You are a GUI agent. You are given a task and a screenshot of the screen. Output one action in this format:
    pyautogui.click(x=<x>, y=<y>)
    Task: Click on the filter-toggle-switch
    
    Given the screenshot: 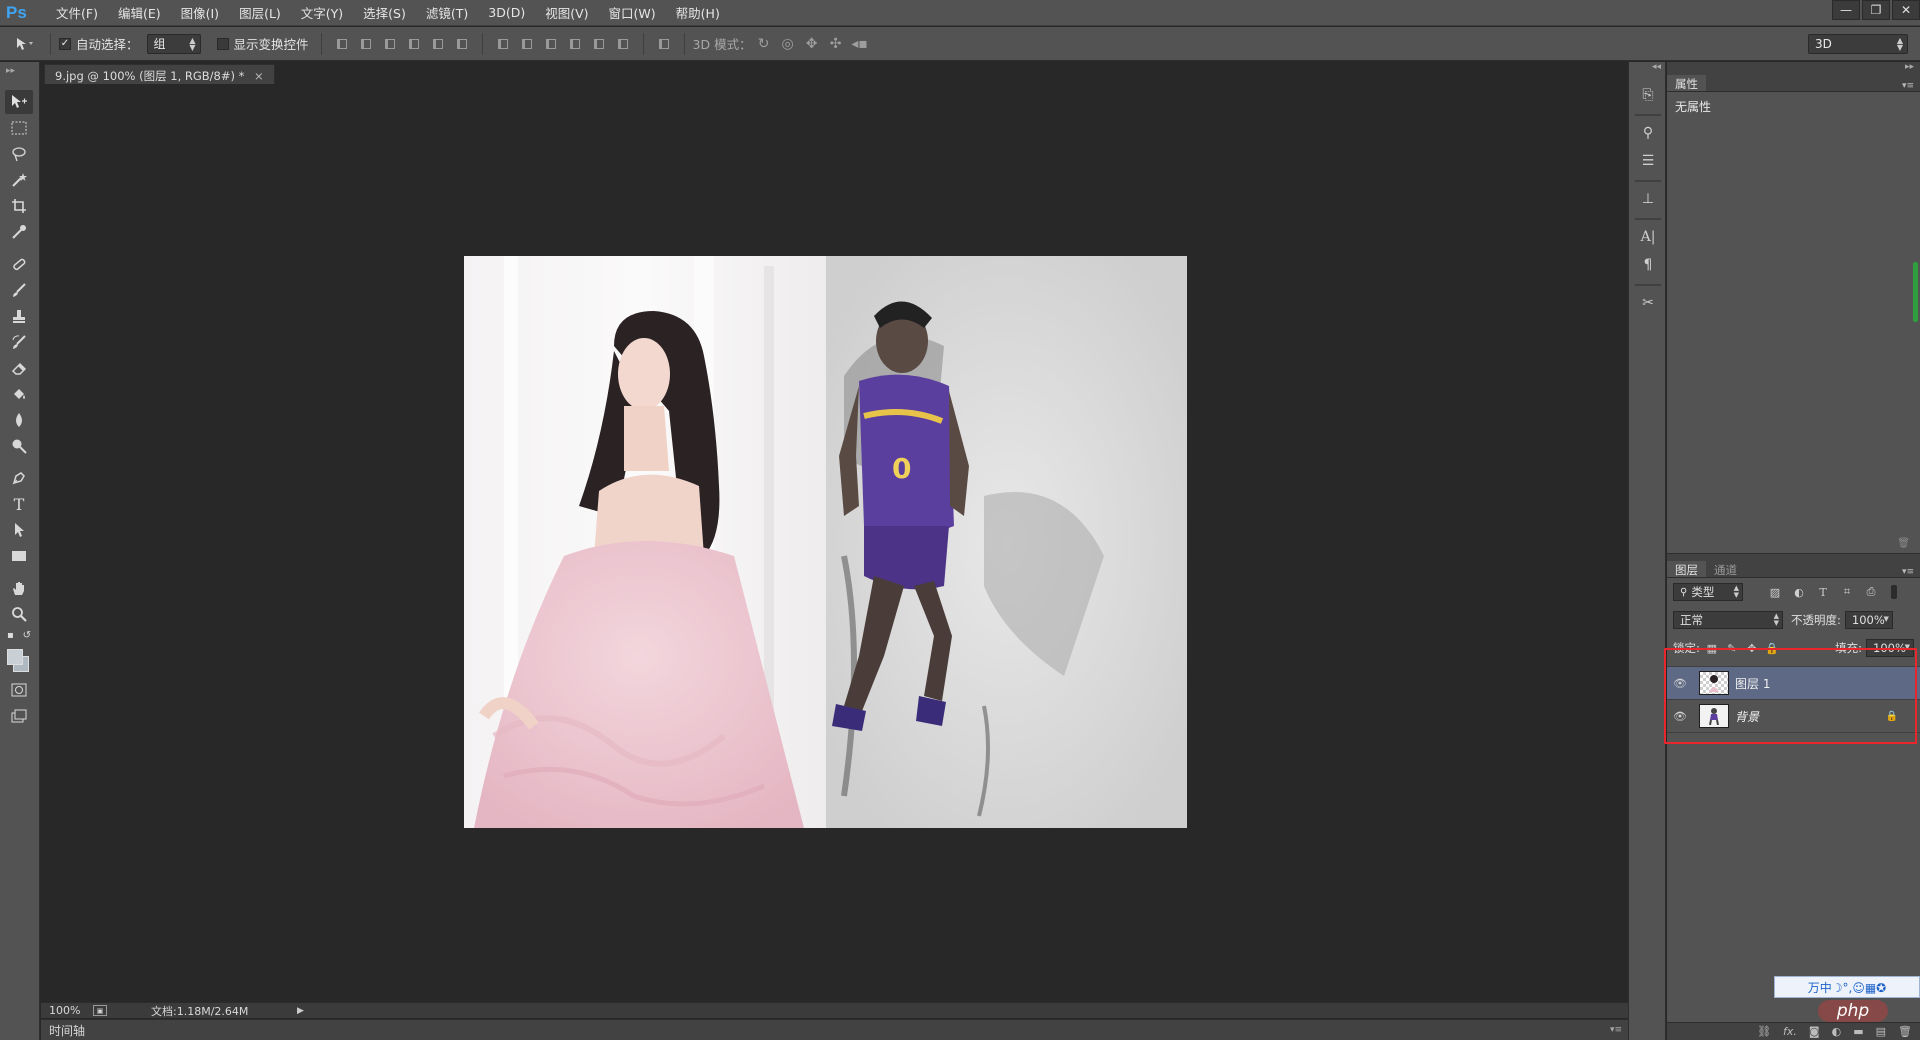 What is the action you would take?
    pyautogui.click(x=1894, y=592)
    